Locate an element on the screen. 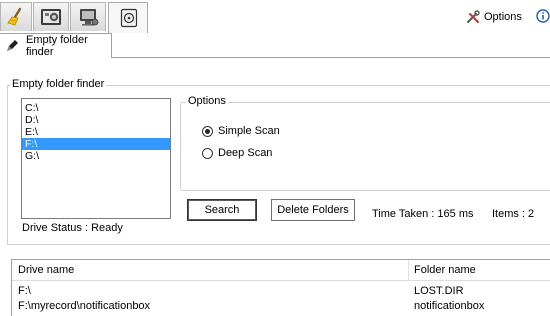 The image size is (550, 316). film-icon is located at coordinates (51, 17).